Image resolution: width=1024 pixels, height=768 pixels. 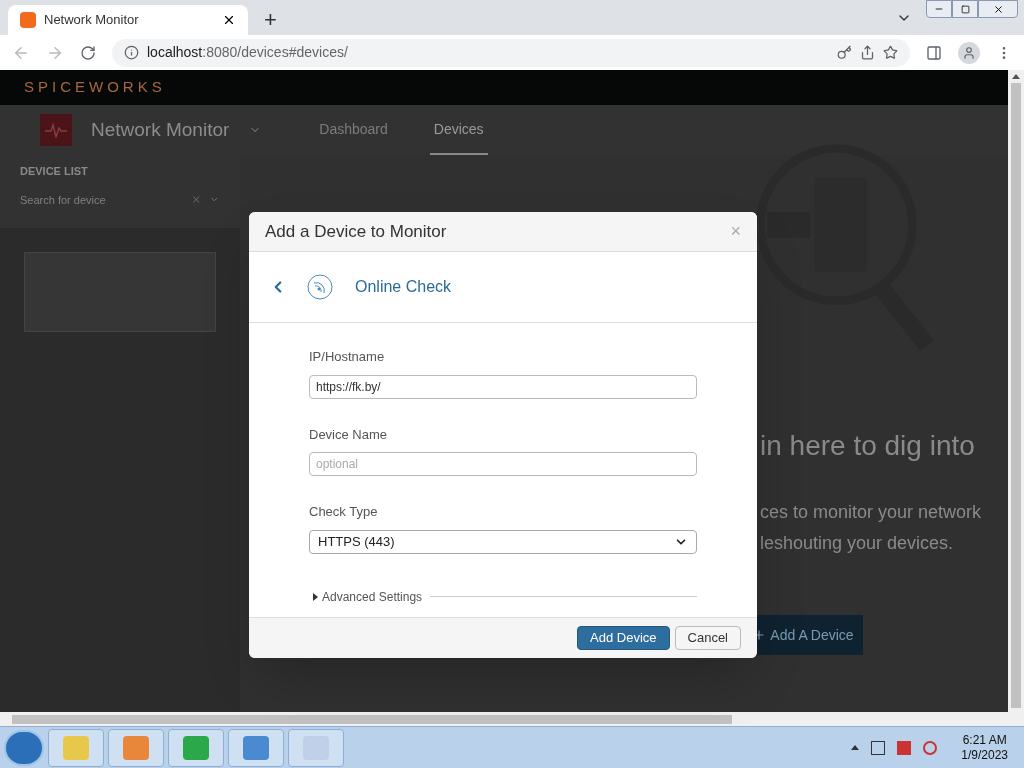 I want to click on address-bar: localhost:8080/devices#devices/, so click(x=511, y=52).